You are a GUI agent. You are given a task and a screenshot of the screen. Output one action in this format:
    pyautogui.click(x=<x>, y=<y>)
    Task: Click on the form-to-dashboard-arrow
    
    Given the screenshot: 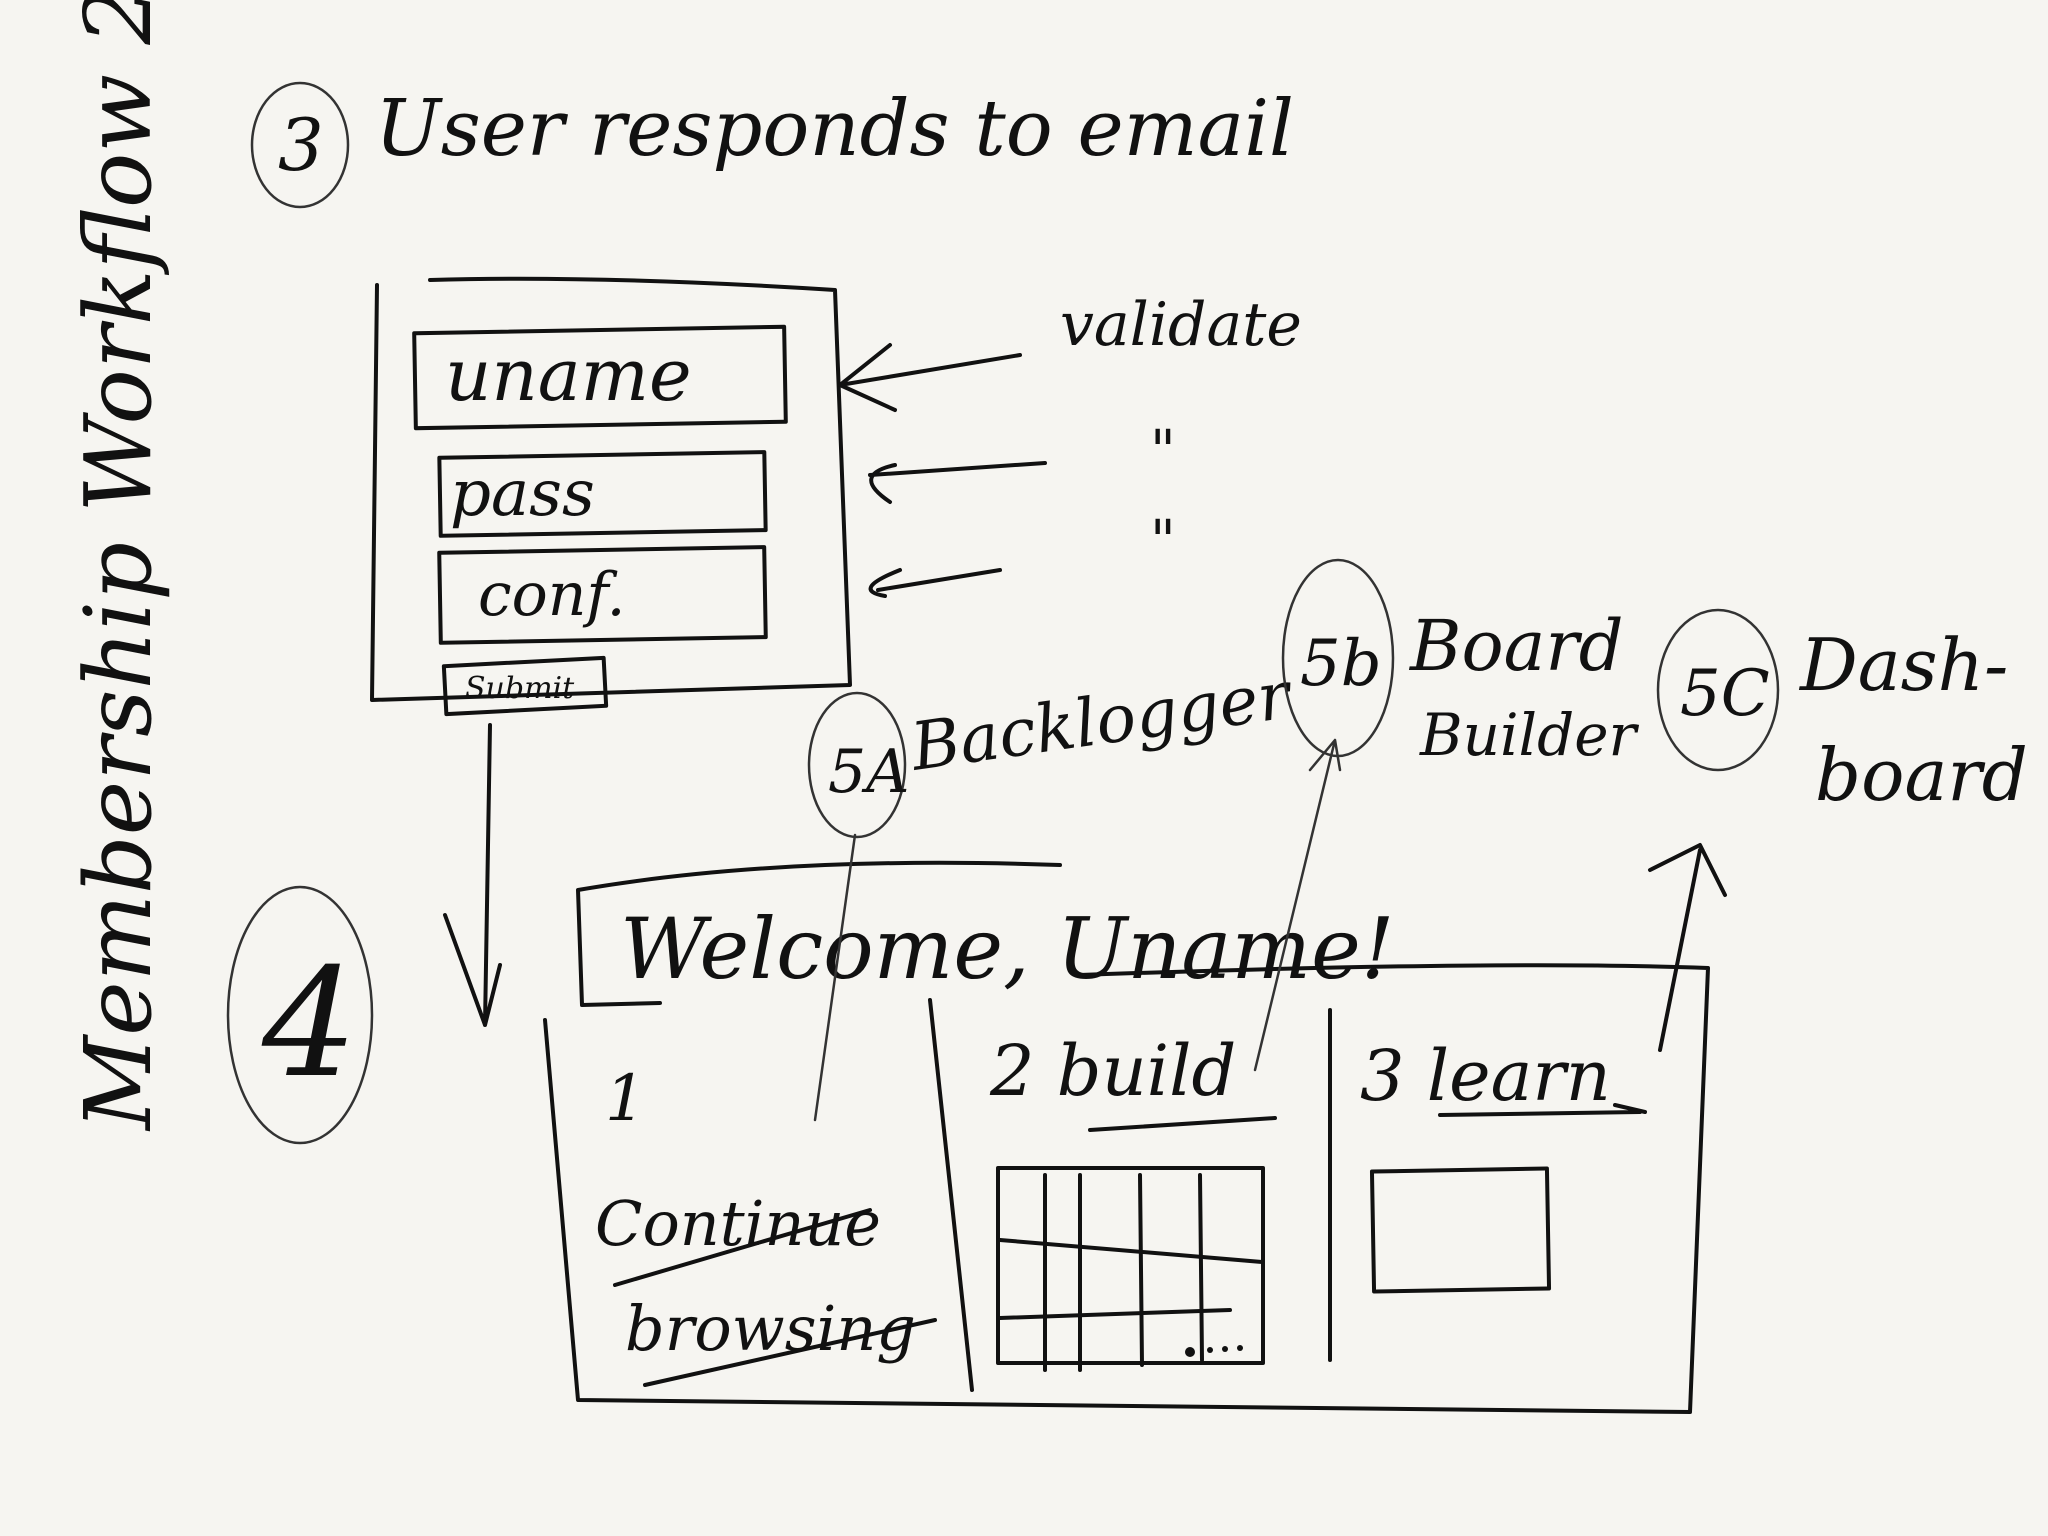 What is the action you would take?
    pyautogui.click(x=472, y=875)
    